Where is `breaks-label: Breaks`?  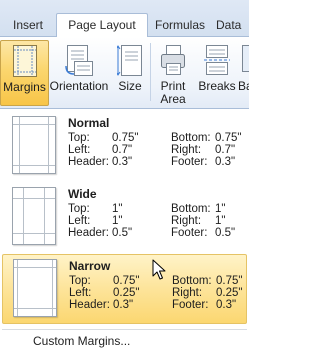
breaks-label: Breaks is located at coordinates (217, 86).